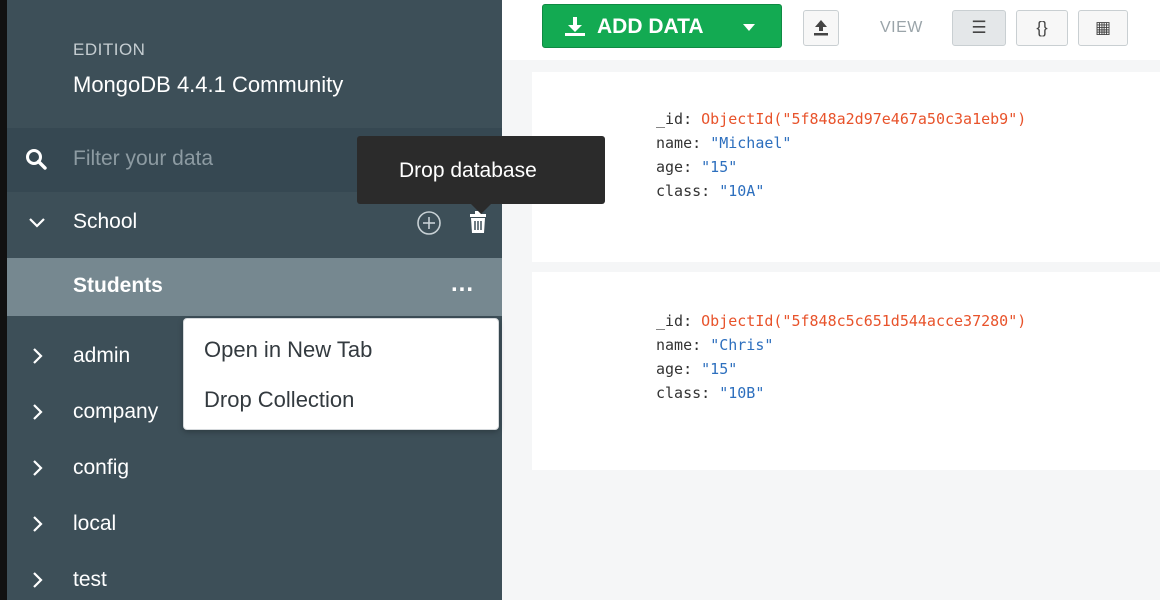 Image resolution: width=1160 pixels, height=600 pixels. What do you see at coordinates (36, 159) in the screenshot?
I see `search-icon` at bounding box center [36, 159].